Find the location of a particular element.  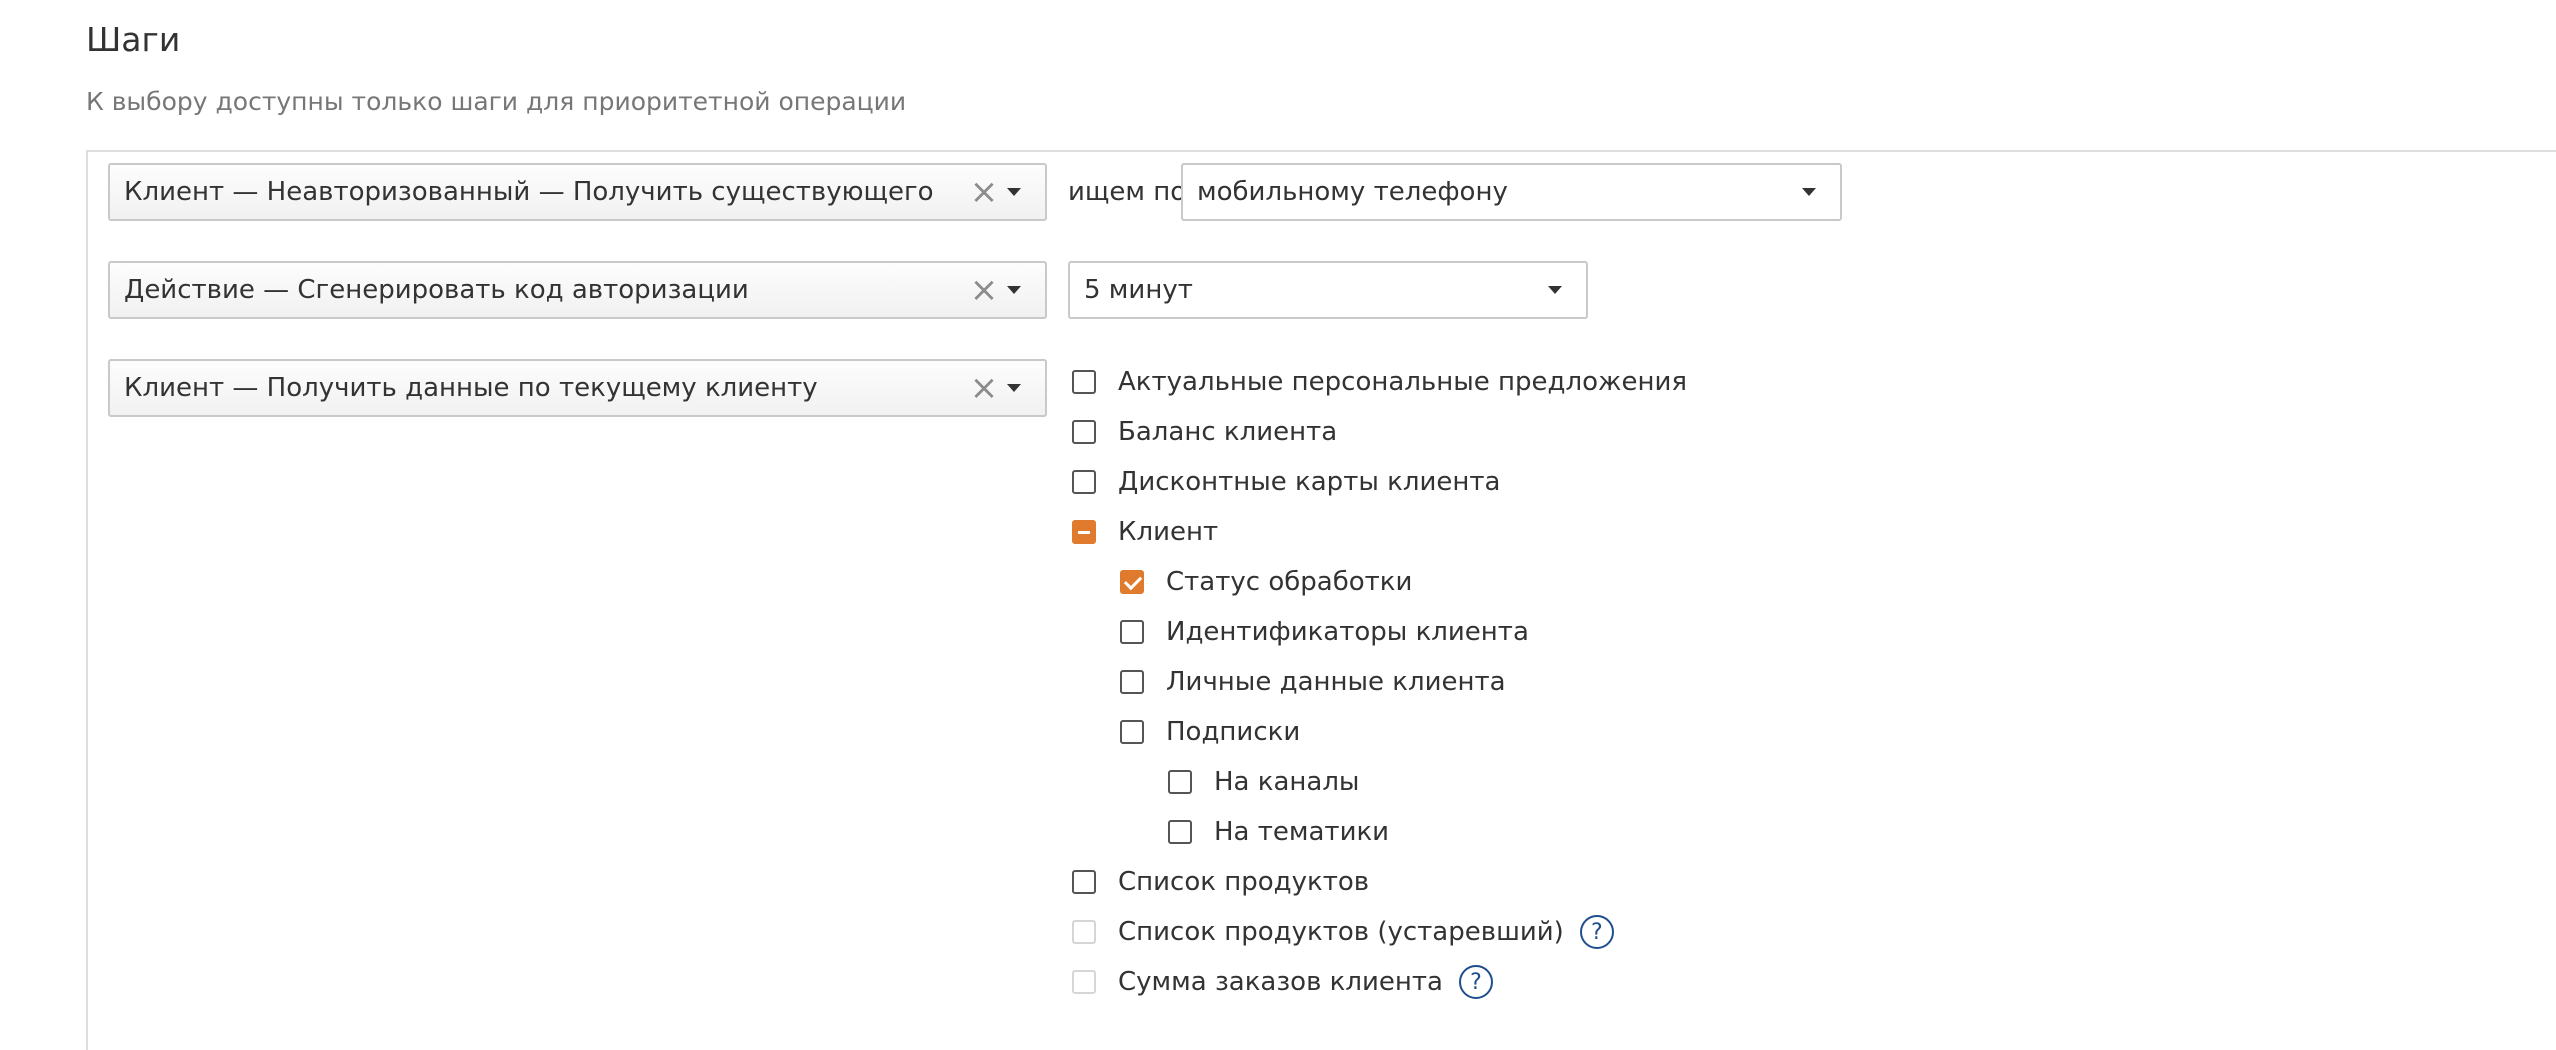

option-client-balance: Баланс клиента is located at coordinates (1204, 432).